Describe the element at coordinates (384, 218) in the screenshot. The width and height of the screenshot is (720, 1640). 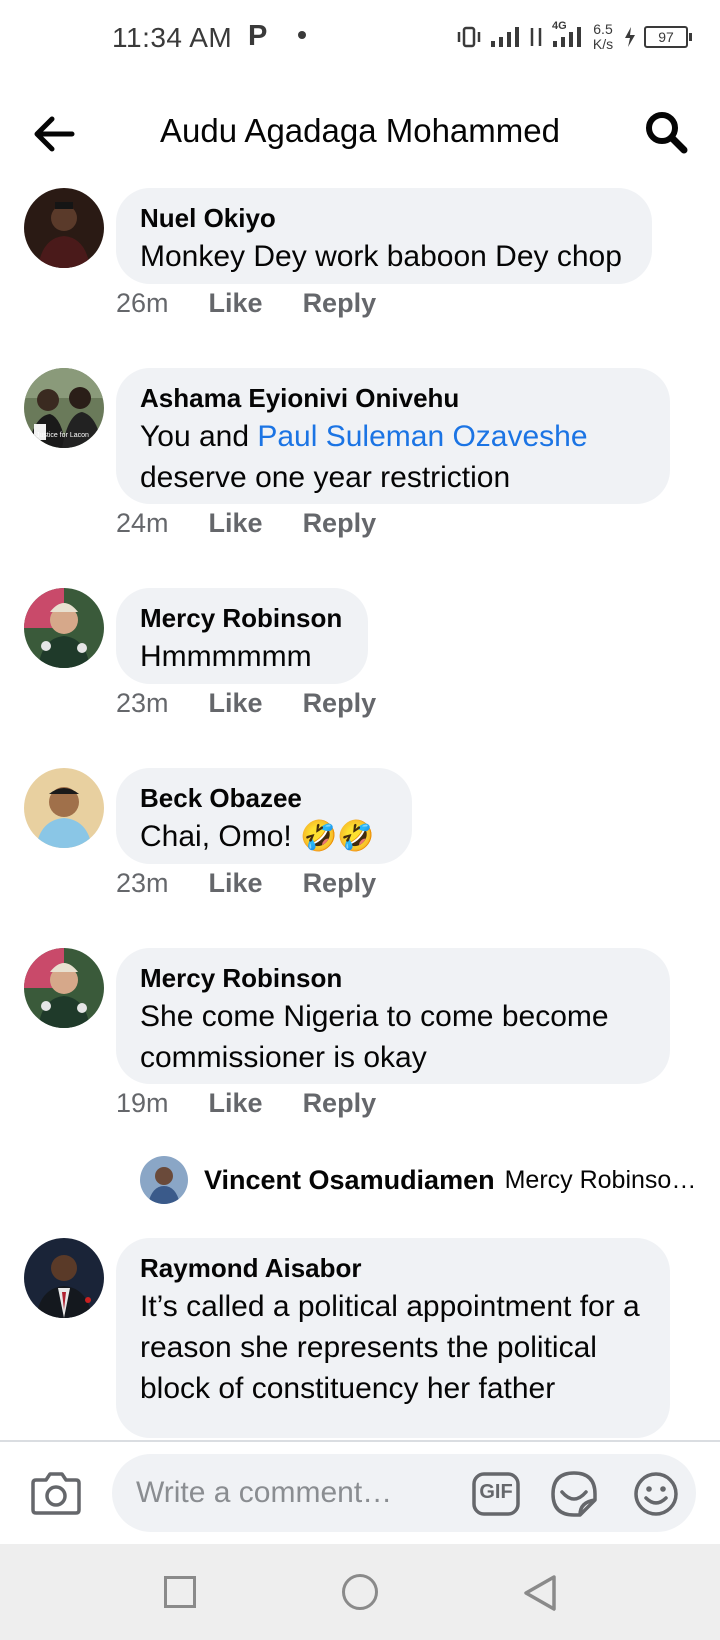
I see `comment-author: Nuel Okiyo` at that location.